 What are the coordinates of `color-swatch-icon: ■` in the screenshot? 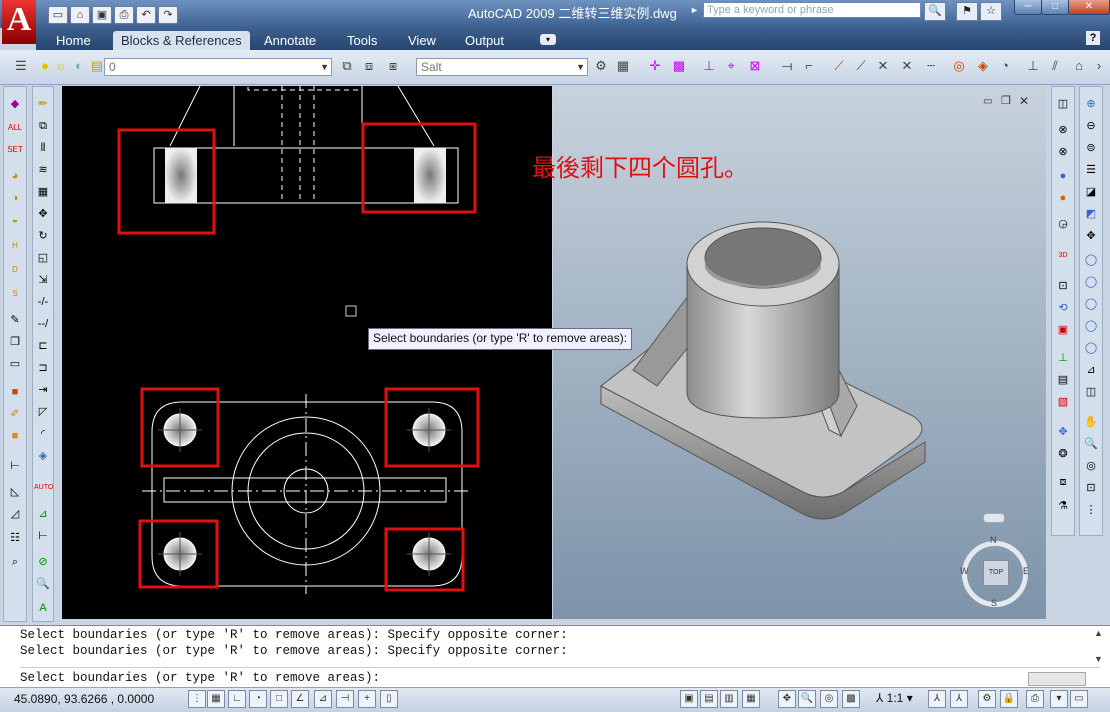 It's located at (15, 392).